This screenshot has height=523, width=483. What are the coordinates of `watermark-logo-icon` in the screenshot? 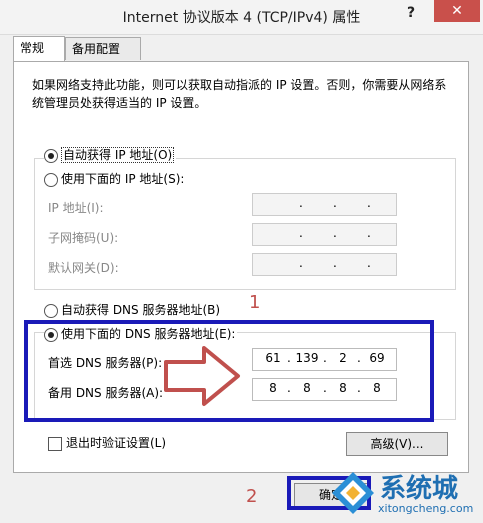 It's located at (353, 493).